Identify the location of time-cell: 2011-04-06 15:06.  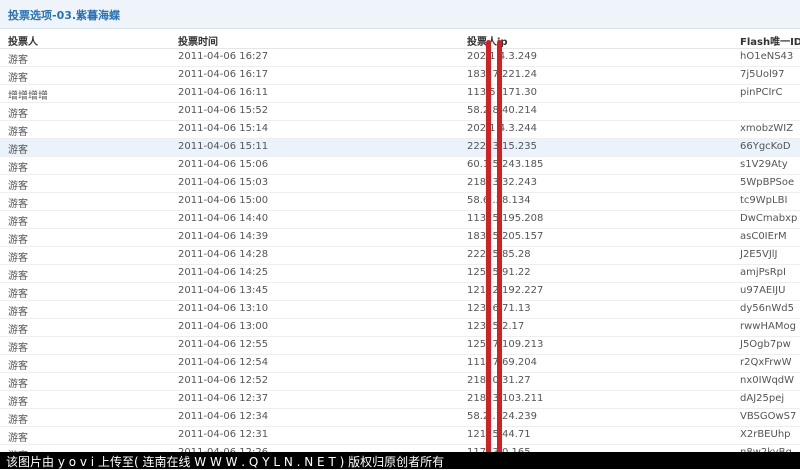
(223, 164).